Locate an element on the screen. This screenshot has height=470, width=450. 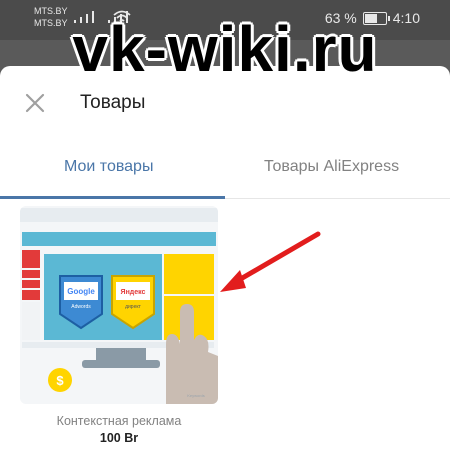
watermark-text: vk-wiki.ru is located at coordinates (225, 49).